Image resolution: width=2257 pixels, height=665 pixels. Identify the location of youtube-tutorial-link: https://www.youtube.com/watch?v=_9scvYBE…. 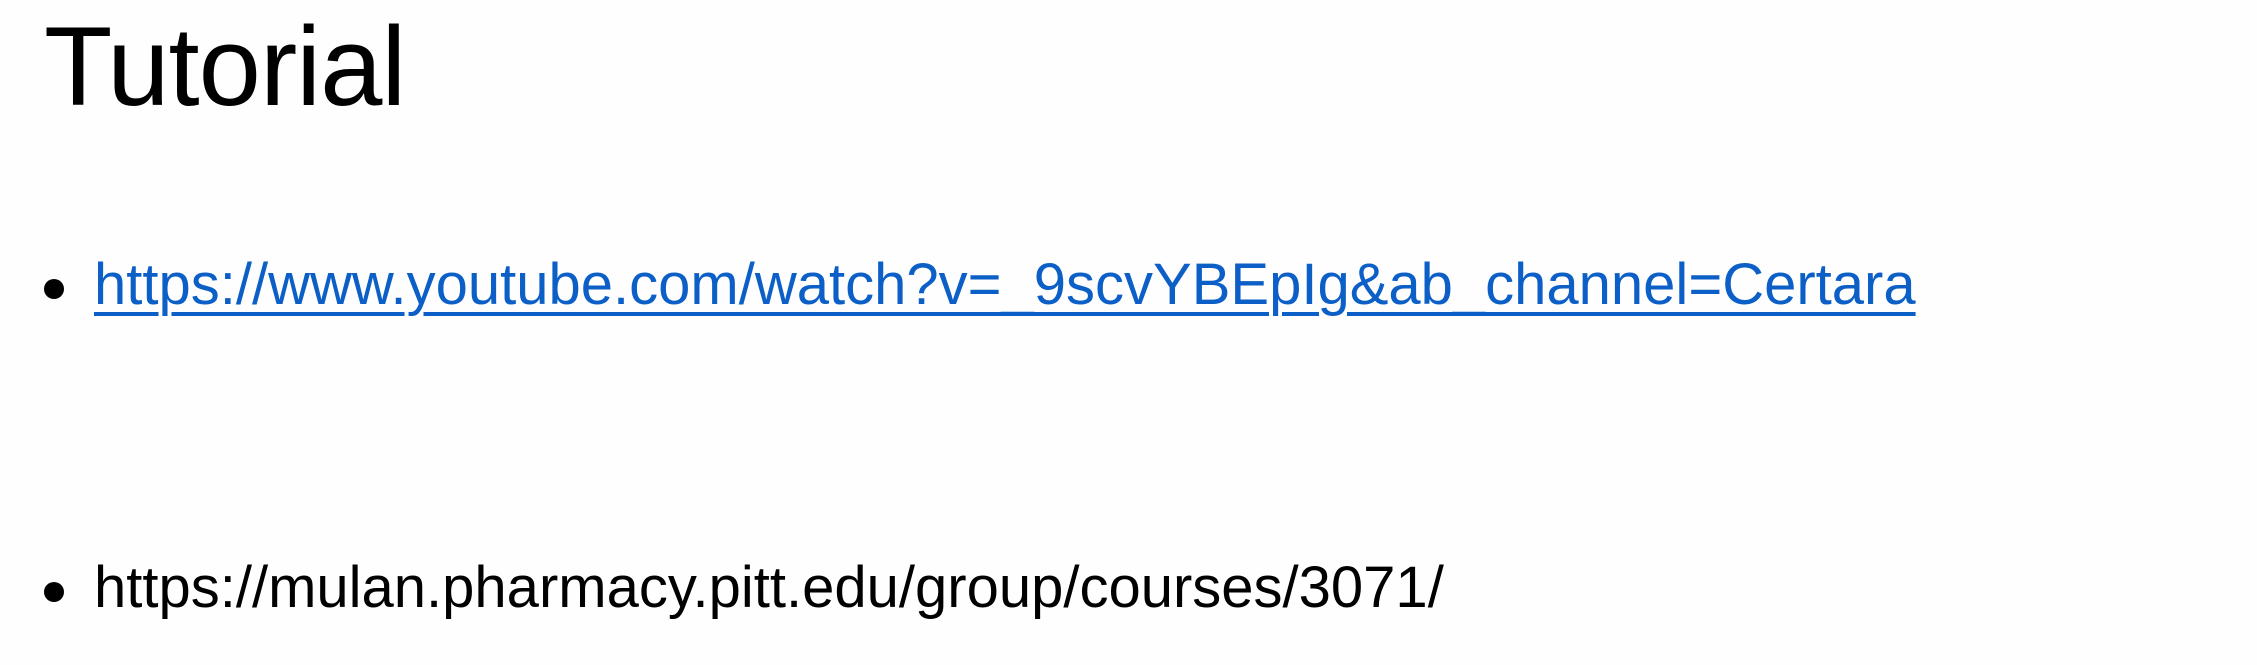
(1149, 285).